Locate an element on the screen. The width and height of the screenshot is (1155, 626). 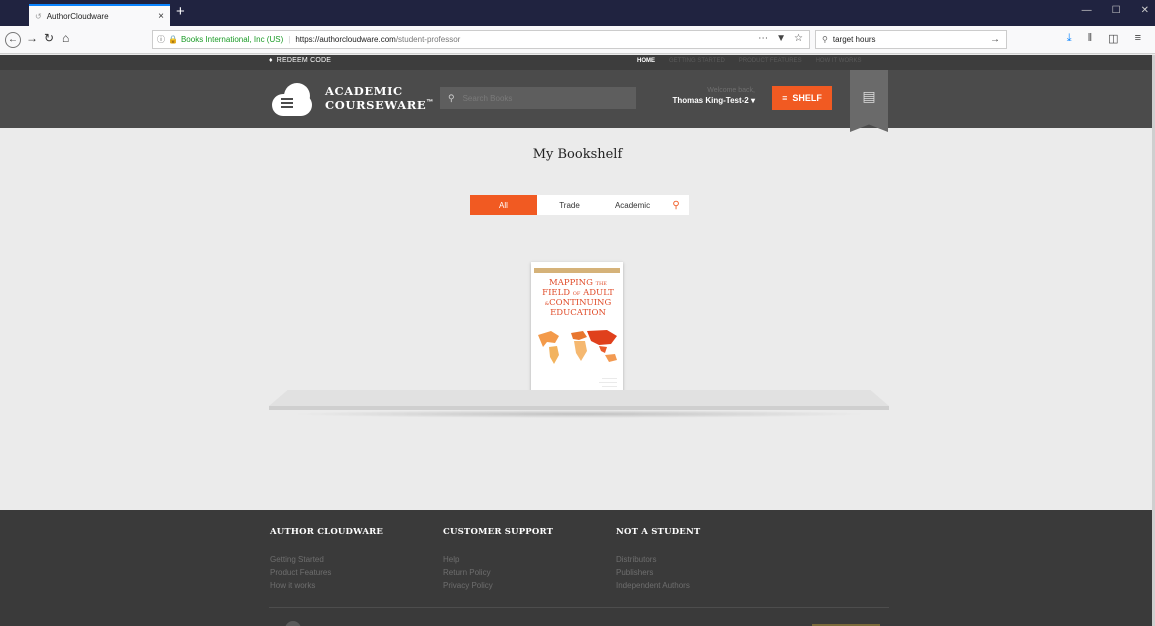
site-search-input: ⚲ Search Books is located at coordinates (538, 98).